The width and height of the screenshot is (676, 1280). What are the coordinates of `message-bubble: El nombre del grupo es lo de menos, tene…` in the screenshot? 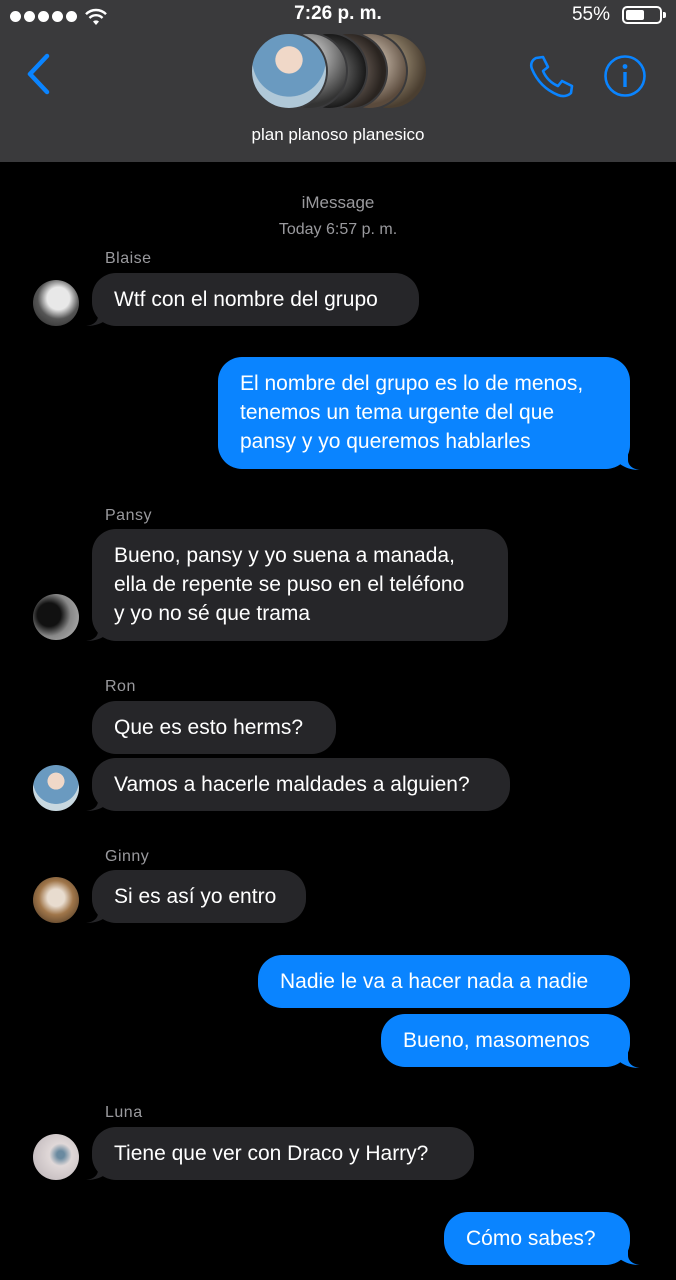 It's located at (424, 413).